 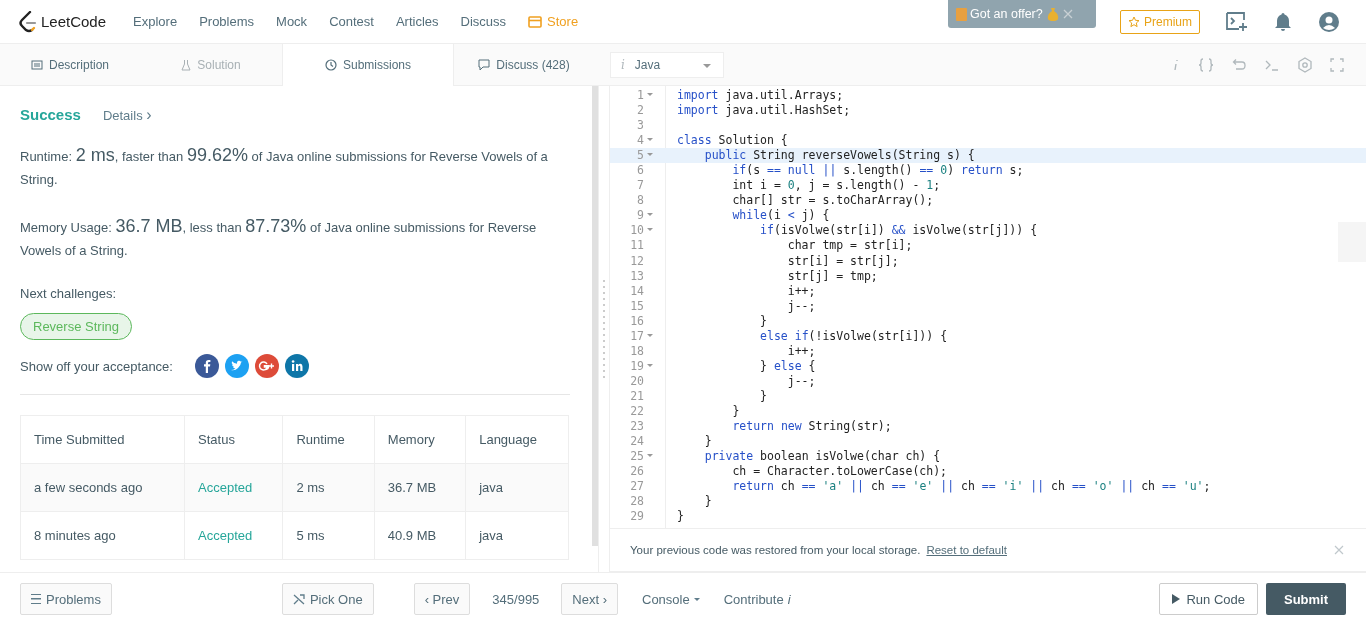 I want to click on tab: Description, so click(x=70, y=64).